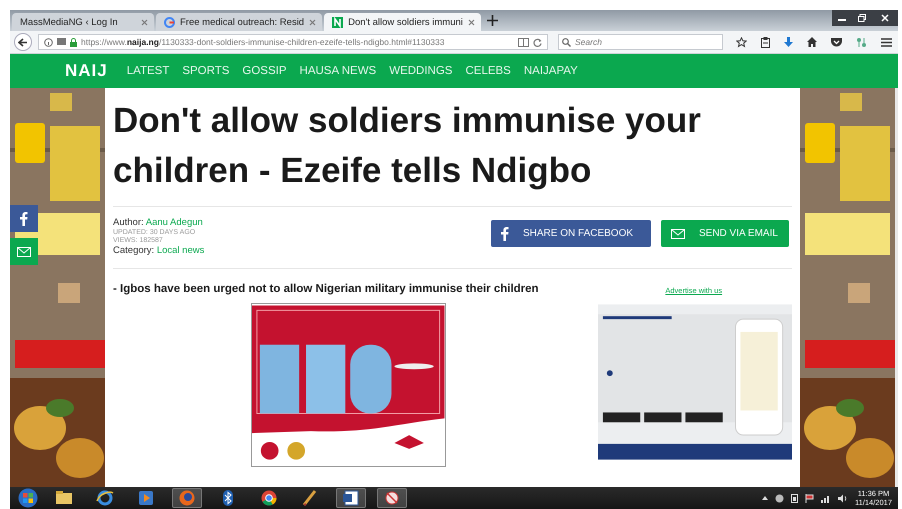 The width and height of the screenshot is (902, 509). I want to click on nav-link: WEDDINGS, so click(420, 71).